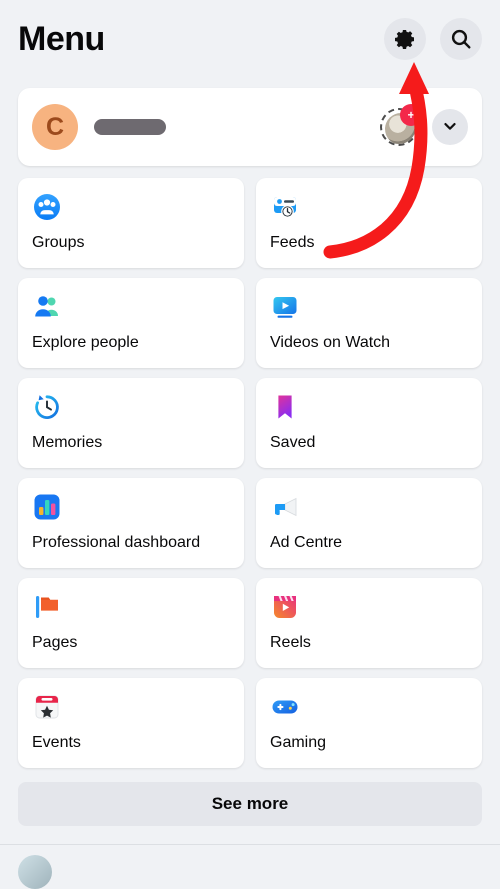  What do you see at coordinates (250, 37) in the screenshot?
I see `header: Menu` at bounding box center [250, 37].